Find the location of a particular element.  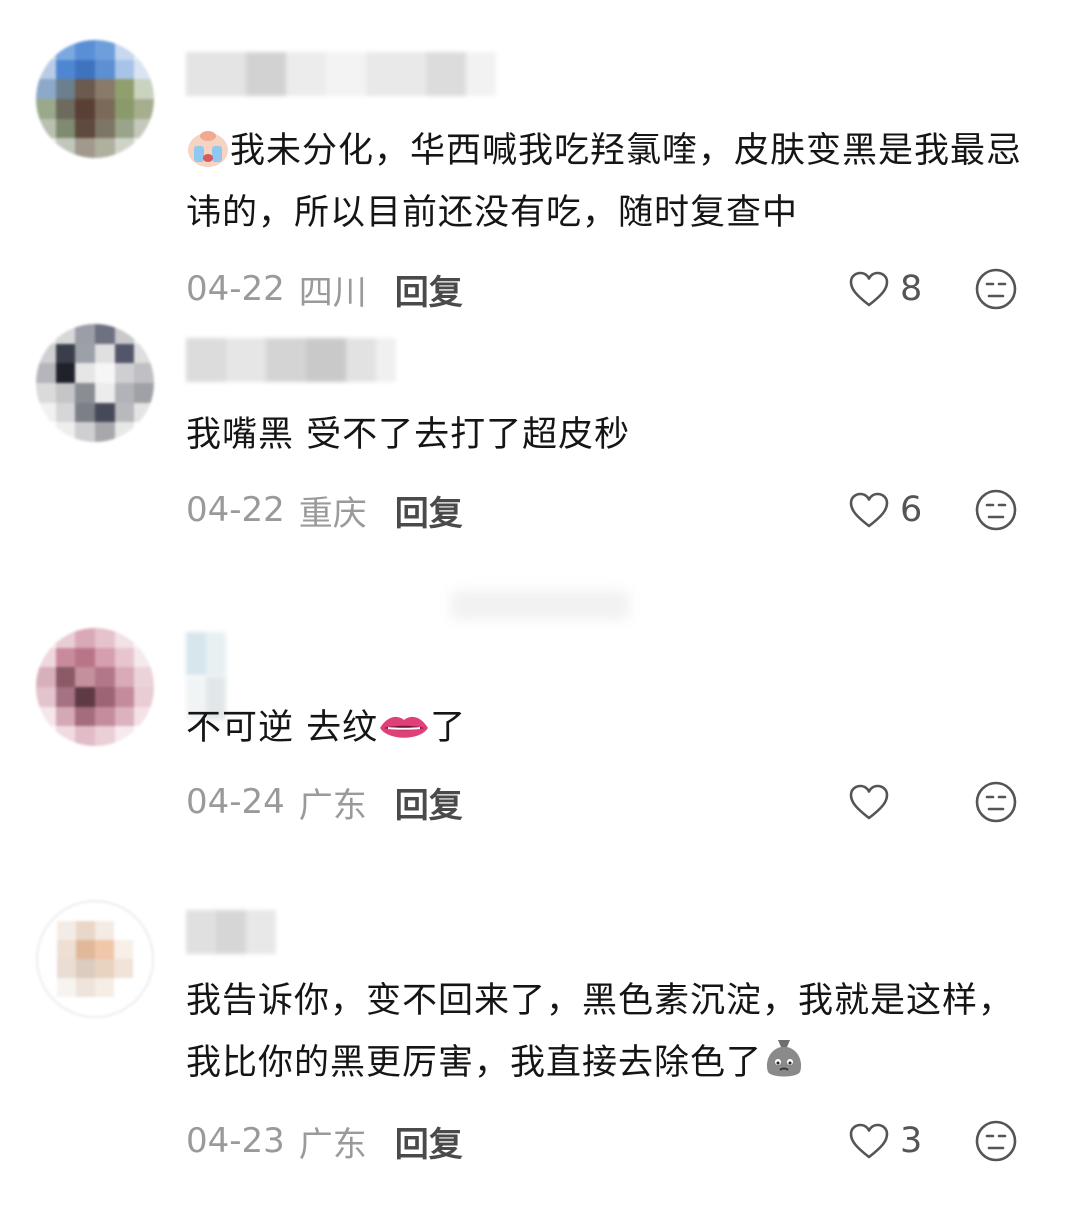

comment-text: 我嘴黑 受不了去打了超皮秒 is located at coordinates (608, 435).